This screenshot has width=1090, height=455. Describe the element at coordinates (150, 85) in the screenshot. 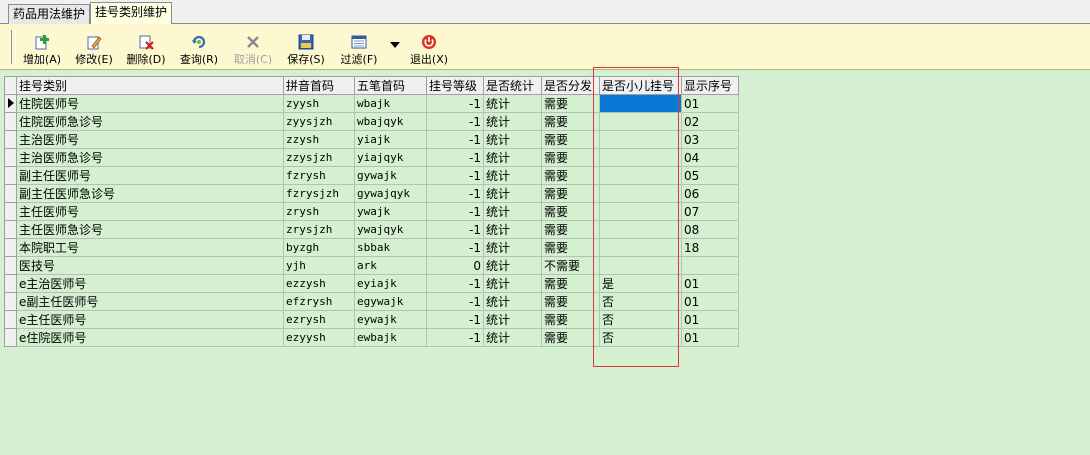

I see `column-header: 挂号类别` at that location.